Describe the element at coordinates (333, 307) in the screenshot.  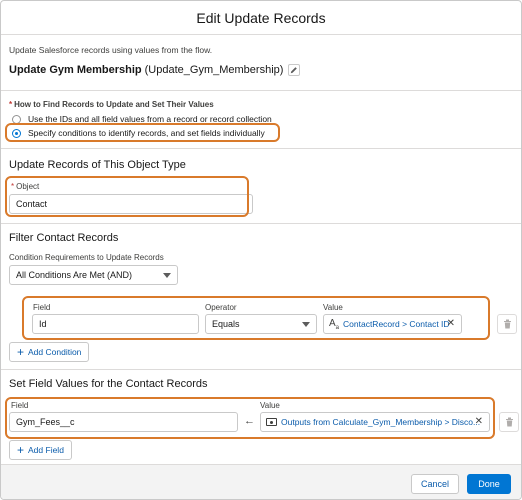
I see `column-value-label: Value` at that location.